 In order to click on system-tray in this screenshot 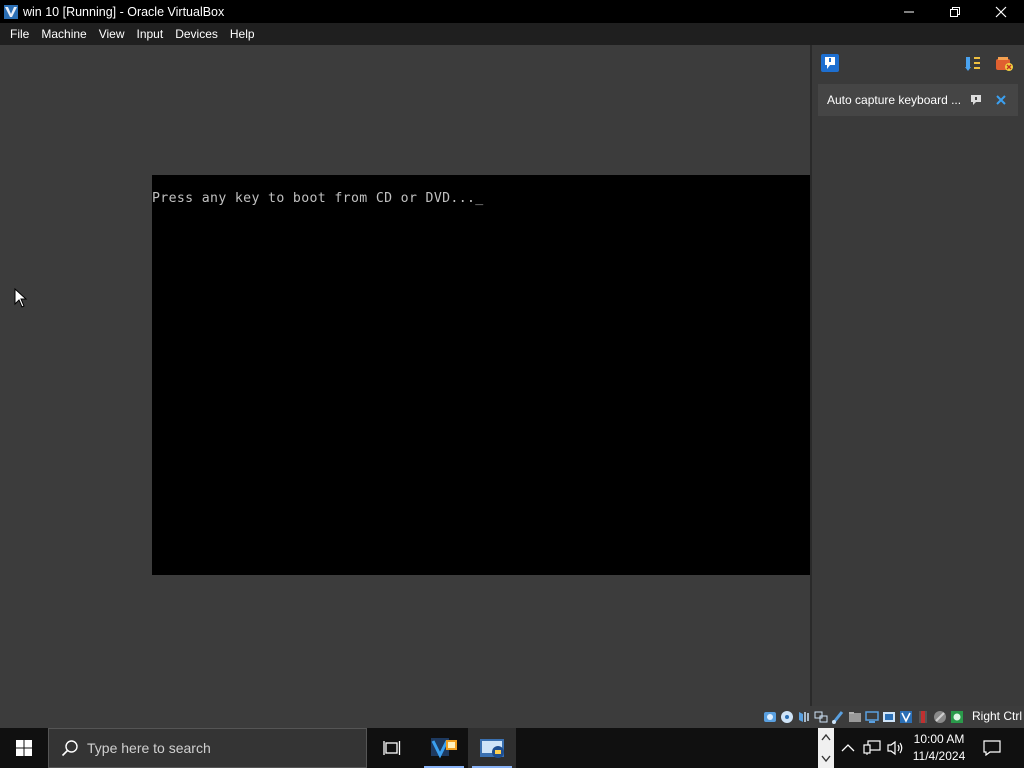, I will do `click(872, 748)`.